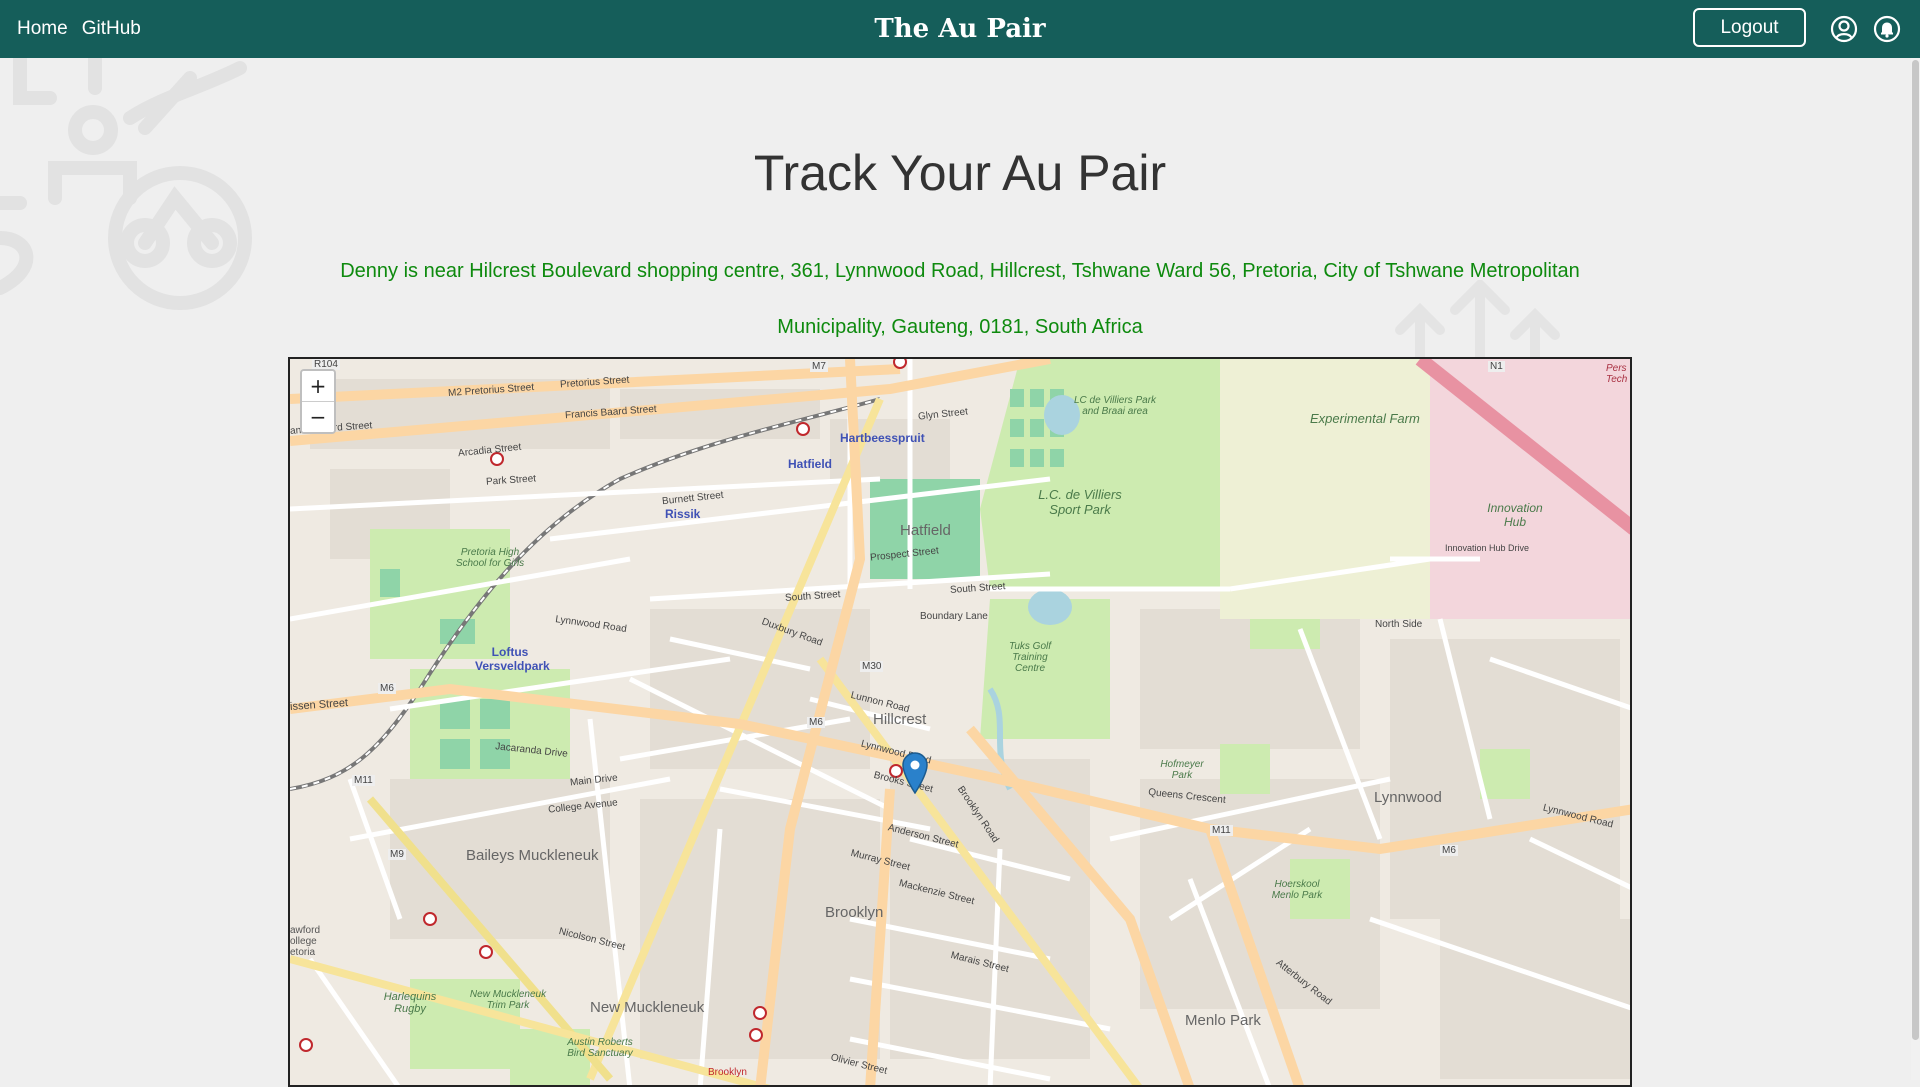 The width and height of the screenshot is (1920, 1087). What do you see at coordinates (683, 514) in the screenshot?
I see `map-label-rissik: Rissik` at bounding box center [683, 514].